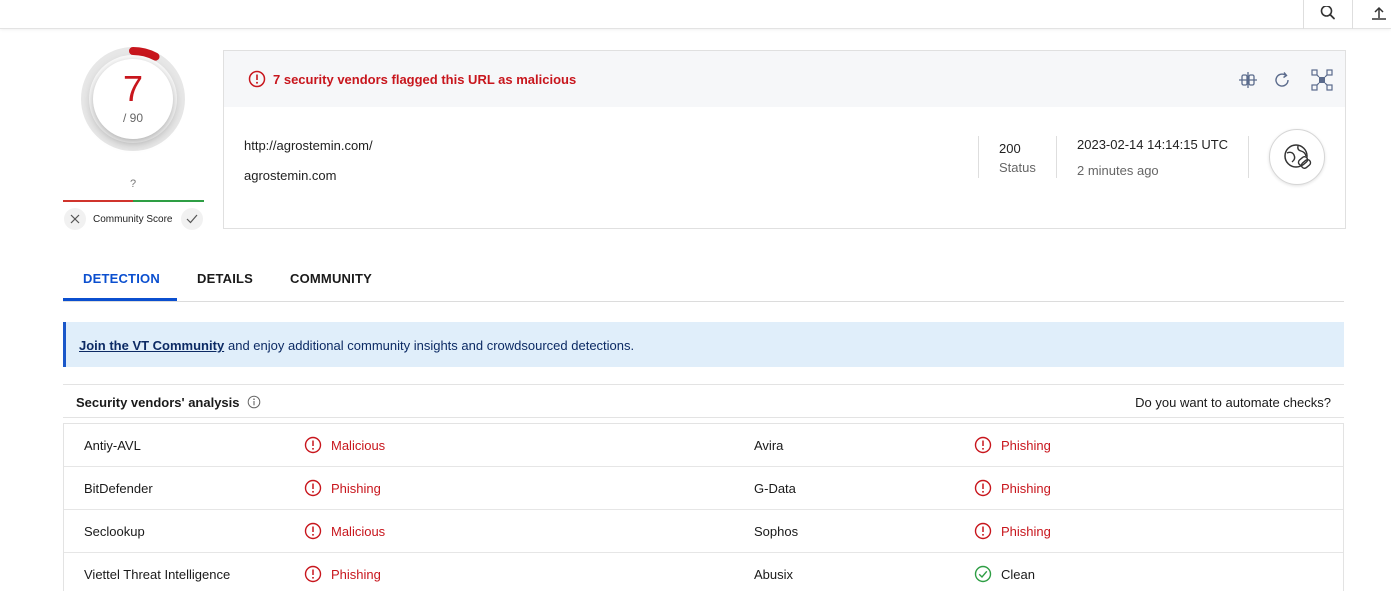 This screenshot has width=1391, height=591. Describe the element at coordinates (157, 574) in the screenshot. I see `vendor-name: Viettel Threat Intelligence` at that location.